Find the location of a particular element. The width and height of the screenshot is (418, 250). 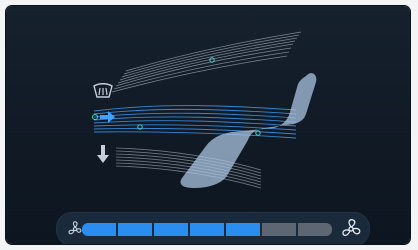

fan-speed-segments is located at coordinates (207, 229).